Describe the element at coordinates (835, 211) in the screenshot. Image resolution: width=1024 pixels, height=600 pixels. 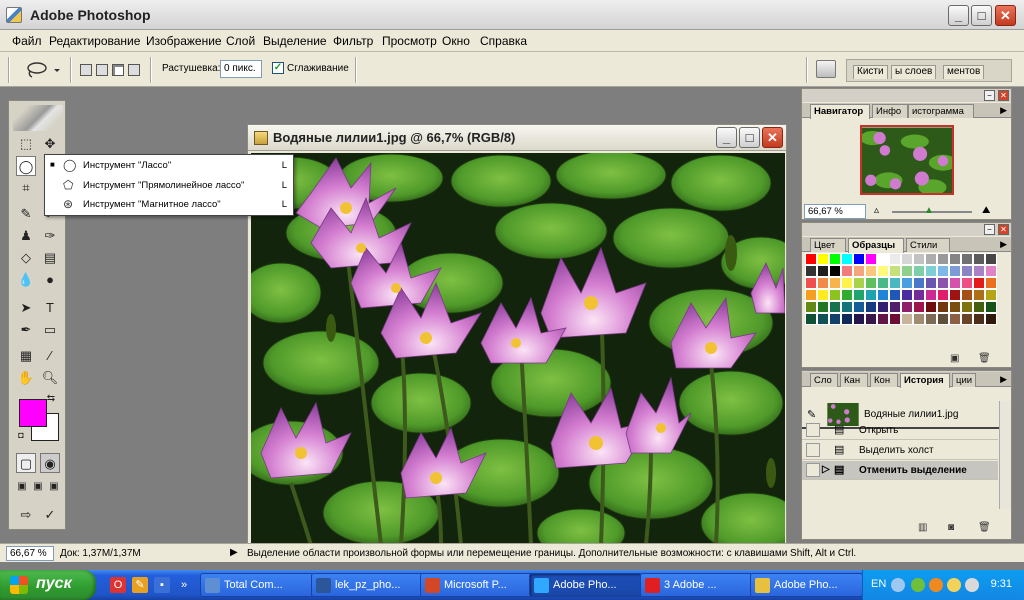
I see `navigator-zoom-field: 66,67 %` at that location.